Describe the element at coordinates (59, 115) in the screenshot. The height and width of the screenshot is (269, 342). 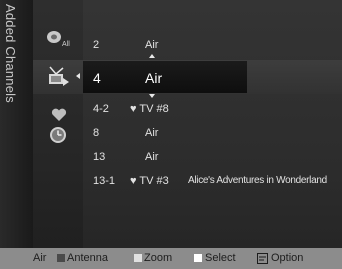
I see `favorite-heart-icon` at that location.